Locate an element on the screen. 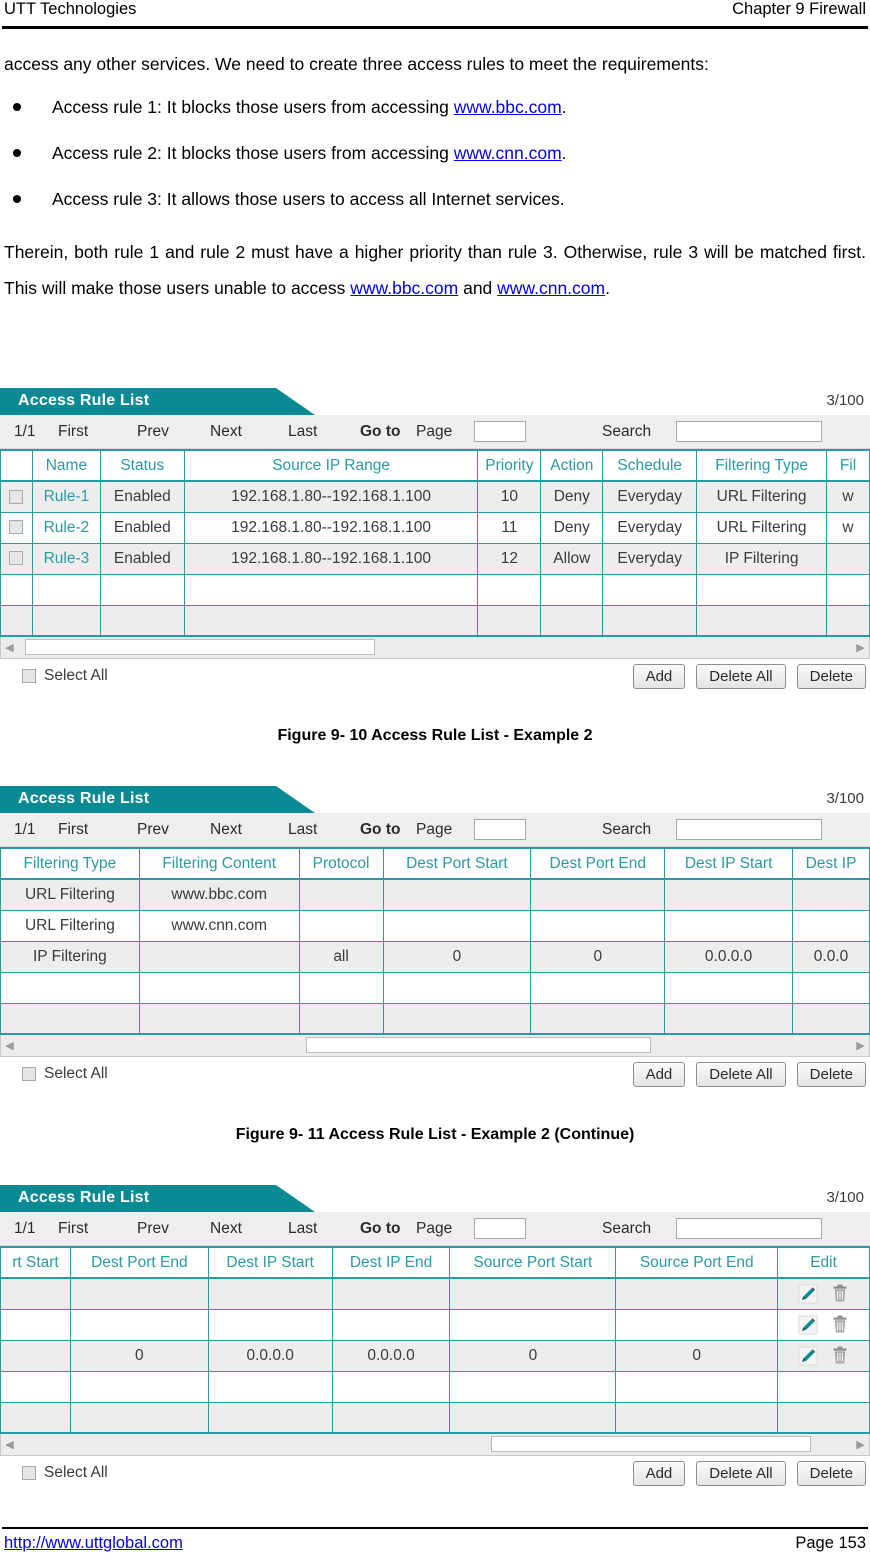 Image resolution: width=870 pixels, height=1559 pixels. link-bbc-2: www.bbc.com is located at coordinates (404, 288).